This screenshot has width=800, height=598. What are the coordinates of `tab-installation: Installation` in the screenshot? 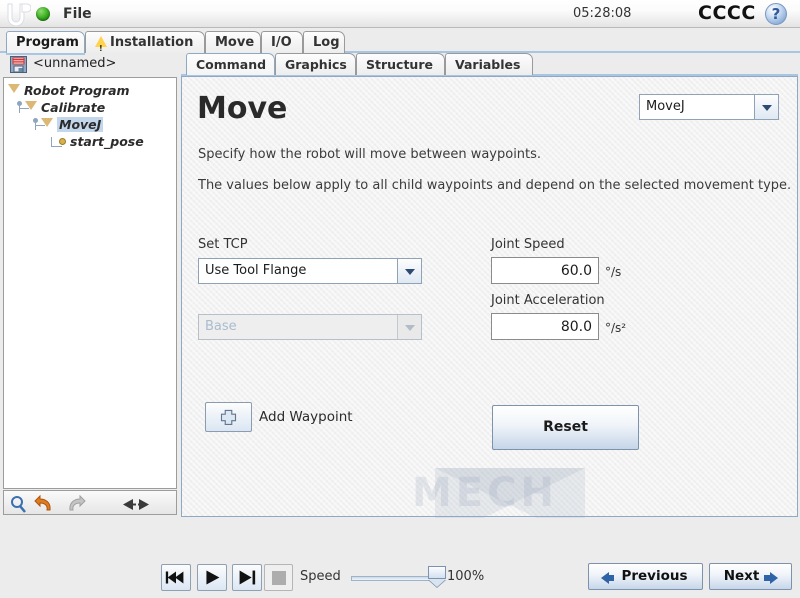 It's located at (145, 45).